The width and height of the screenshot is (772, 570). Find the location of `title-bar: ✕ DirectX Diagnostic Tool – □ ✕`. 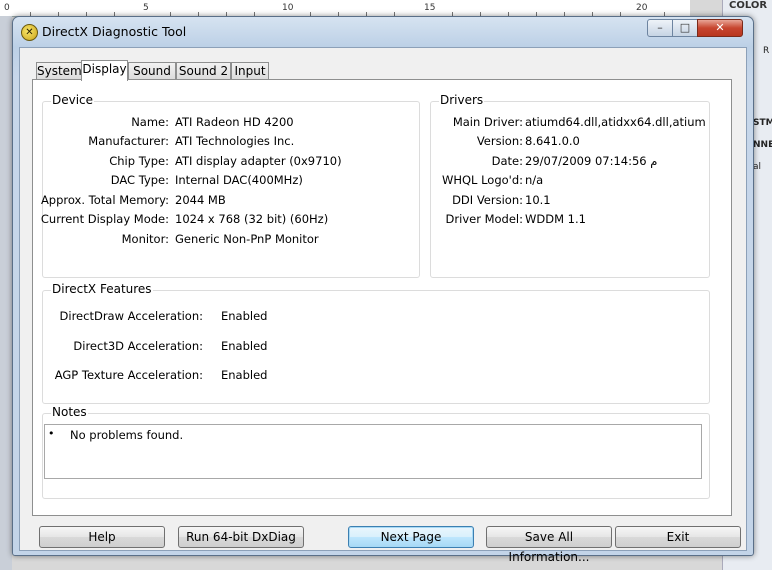

title-bar: ✕ DirectX Diagnostic Tool – □ ✕ is located at coordinates (383, 32).